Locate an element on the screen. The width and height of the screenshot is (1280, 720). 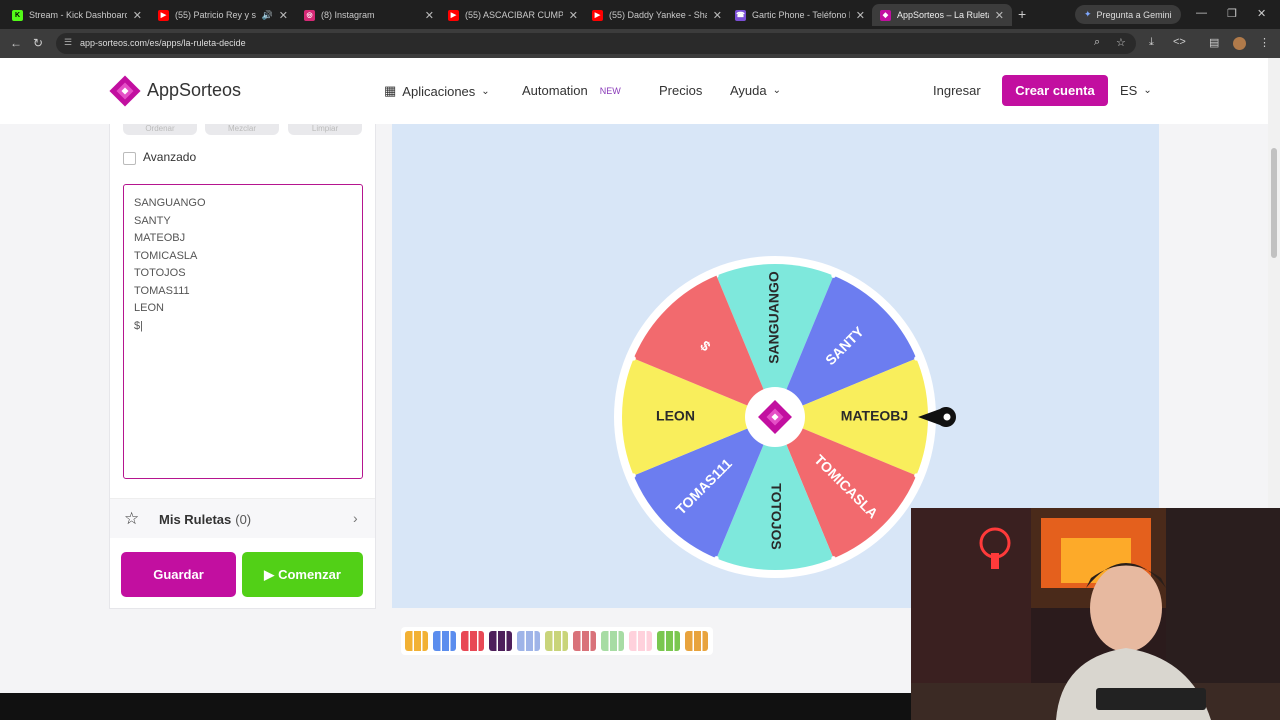
nav-label: Precios is located at coordinates (681, 90).